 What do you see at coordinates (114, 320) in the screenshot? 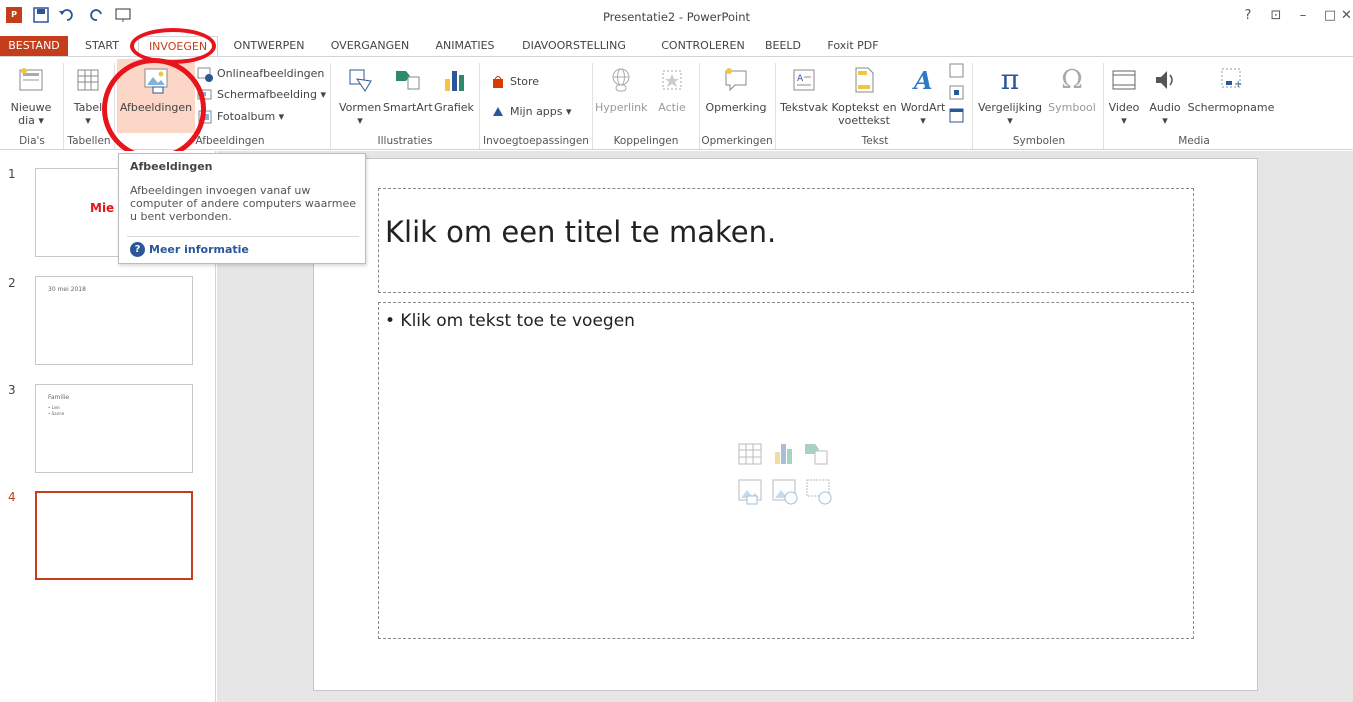
I see `slide-thumbnail-2: 30 mei 2018` at bounding box center [114, 320].